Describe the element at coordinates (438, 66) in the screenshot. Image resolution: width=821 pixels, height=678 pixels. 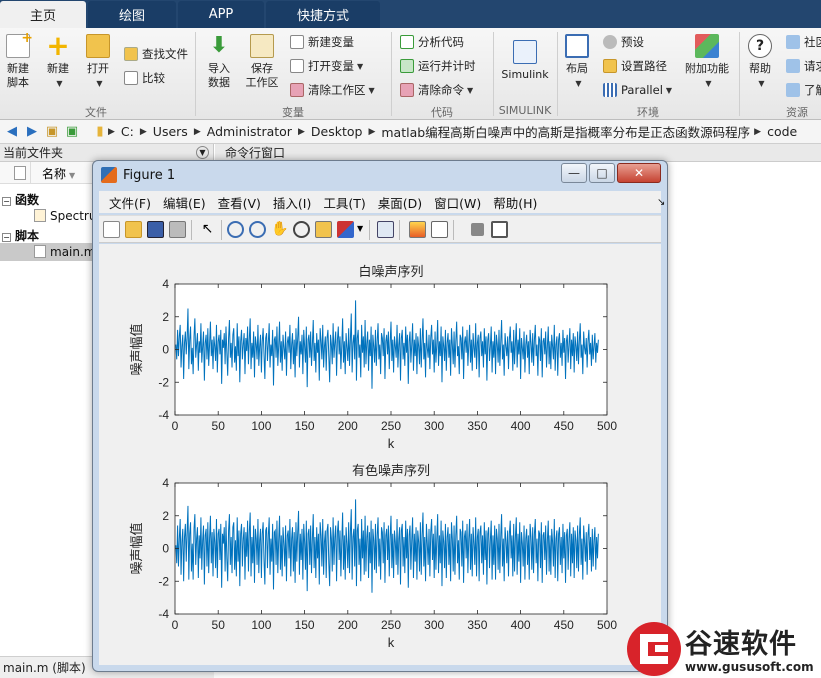
I see `run-and-time-button: 运行并计时` at that location.